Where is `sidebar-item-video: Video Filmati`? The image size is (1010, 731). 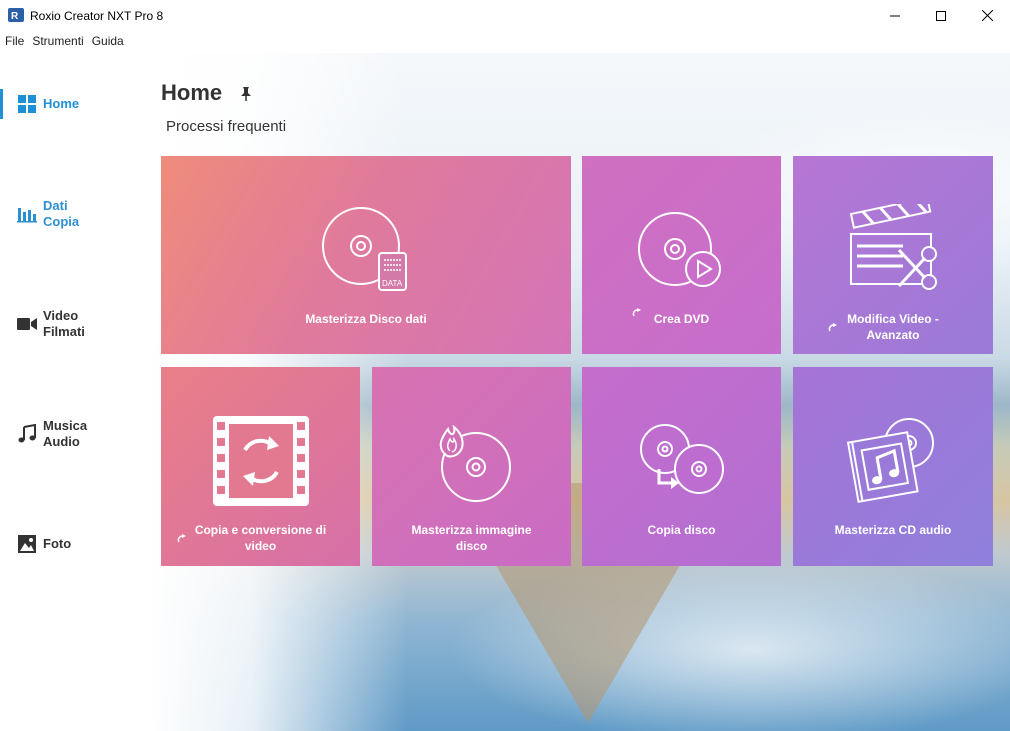 sidebar-item-video: Video Filmati is located at coordinates (74, 324).